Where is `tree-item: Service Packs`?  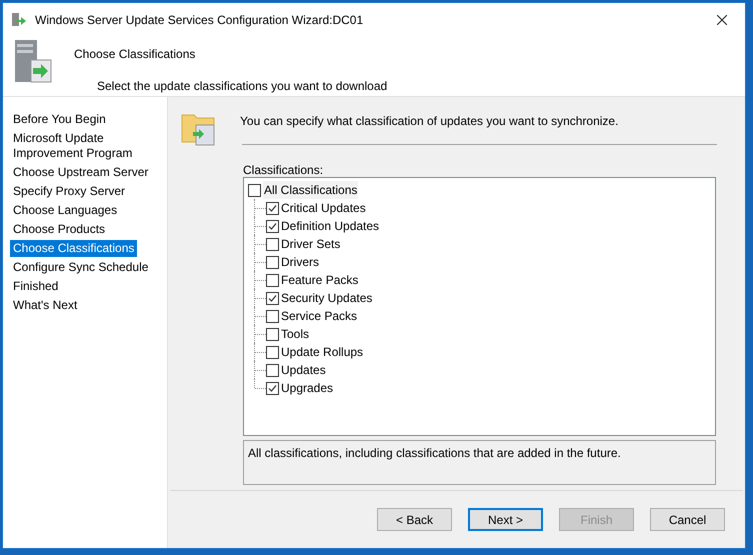 tree-item: Service Packs is located at coordinates (319, 316).